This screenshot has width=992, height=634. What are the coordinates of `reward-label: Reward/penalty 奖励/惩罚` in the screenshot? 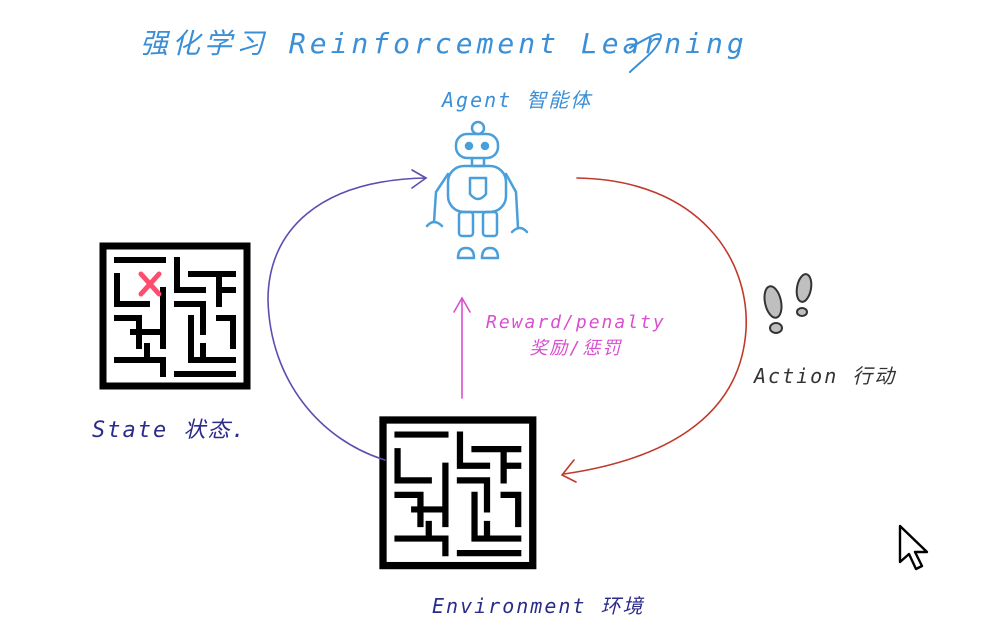 It's located at (576, 336).